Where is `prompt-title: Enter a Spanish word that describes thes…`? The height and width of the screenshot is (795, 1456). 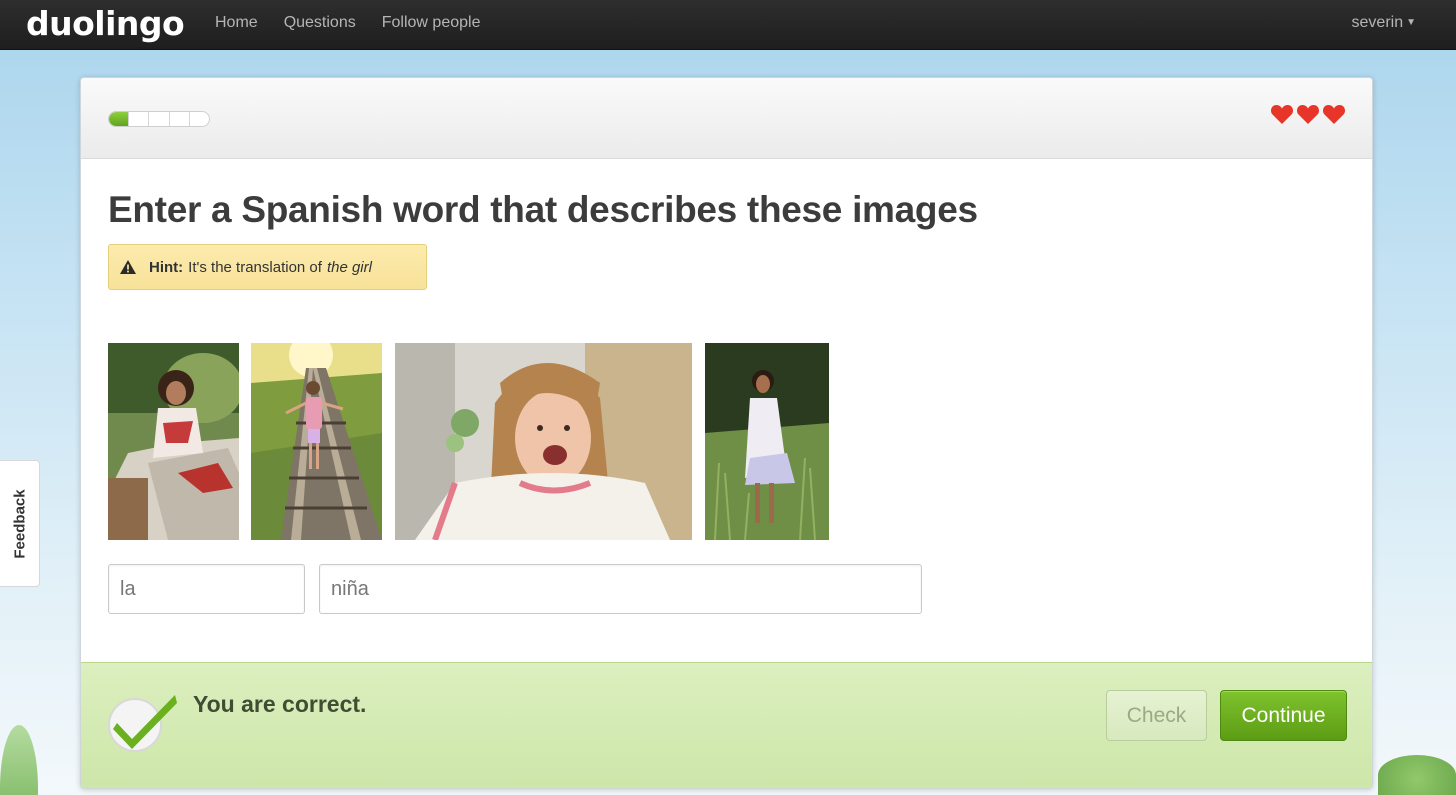 prompt-title: Enter a Spanish word that describes thes… is located at coordinates (543, 210).